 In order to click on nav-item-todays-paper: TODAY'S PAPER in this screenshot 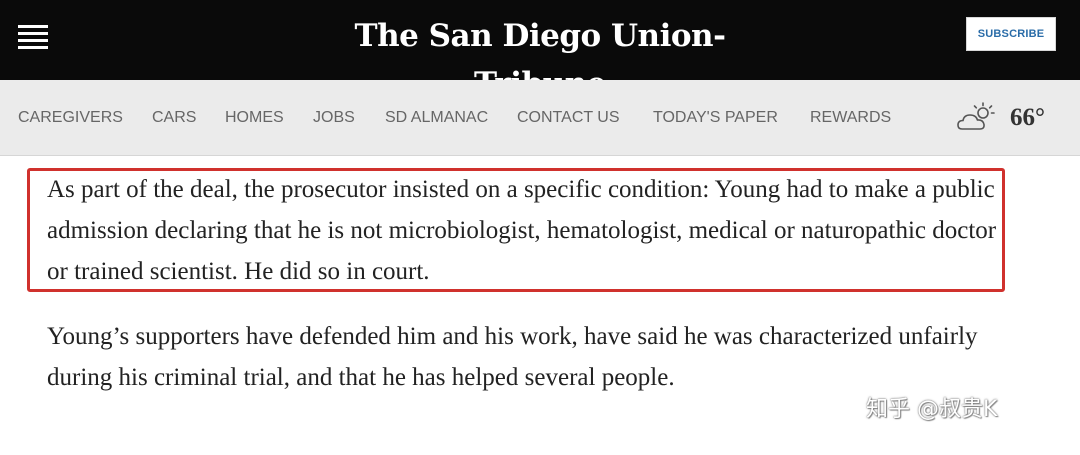, I will do `click(715, 118)`.